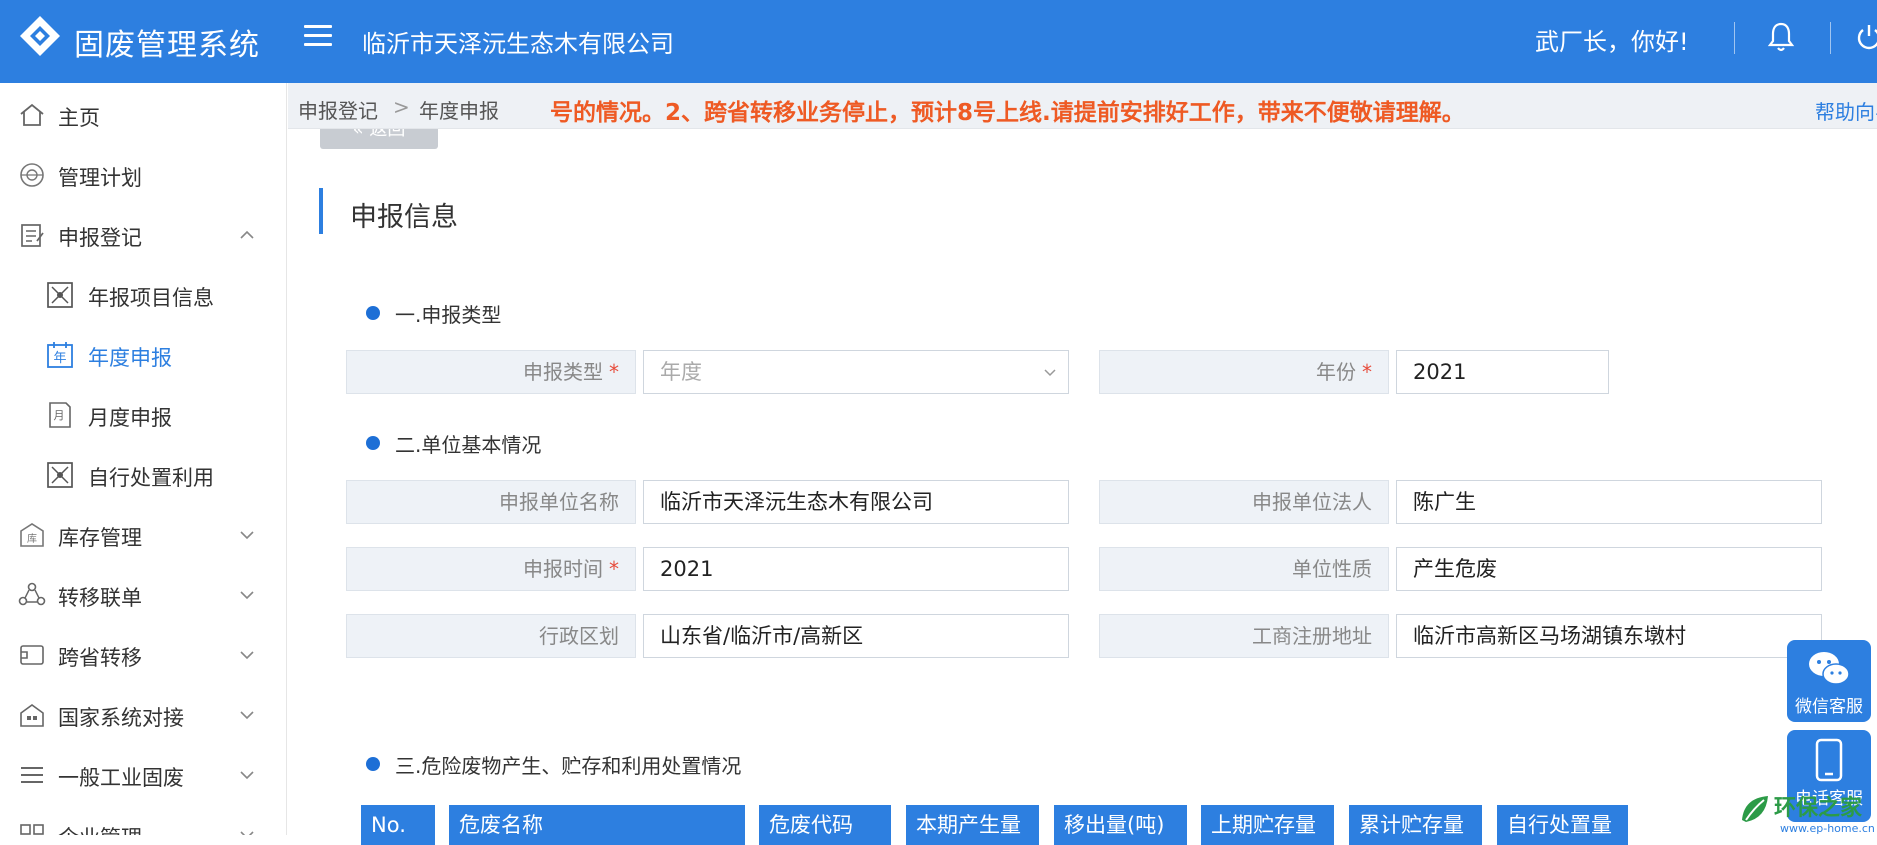 Image resolution: width=1877 pixels, height=845 pixels. Describe the element at coordinates (1829, 668) in the screenshot. I see `wechat-icon` at that location.